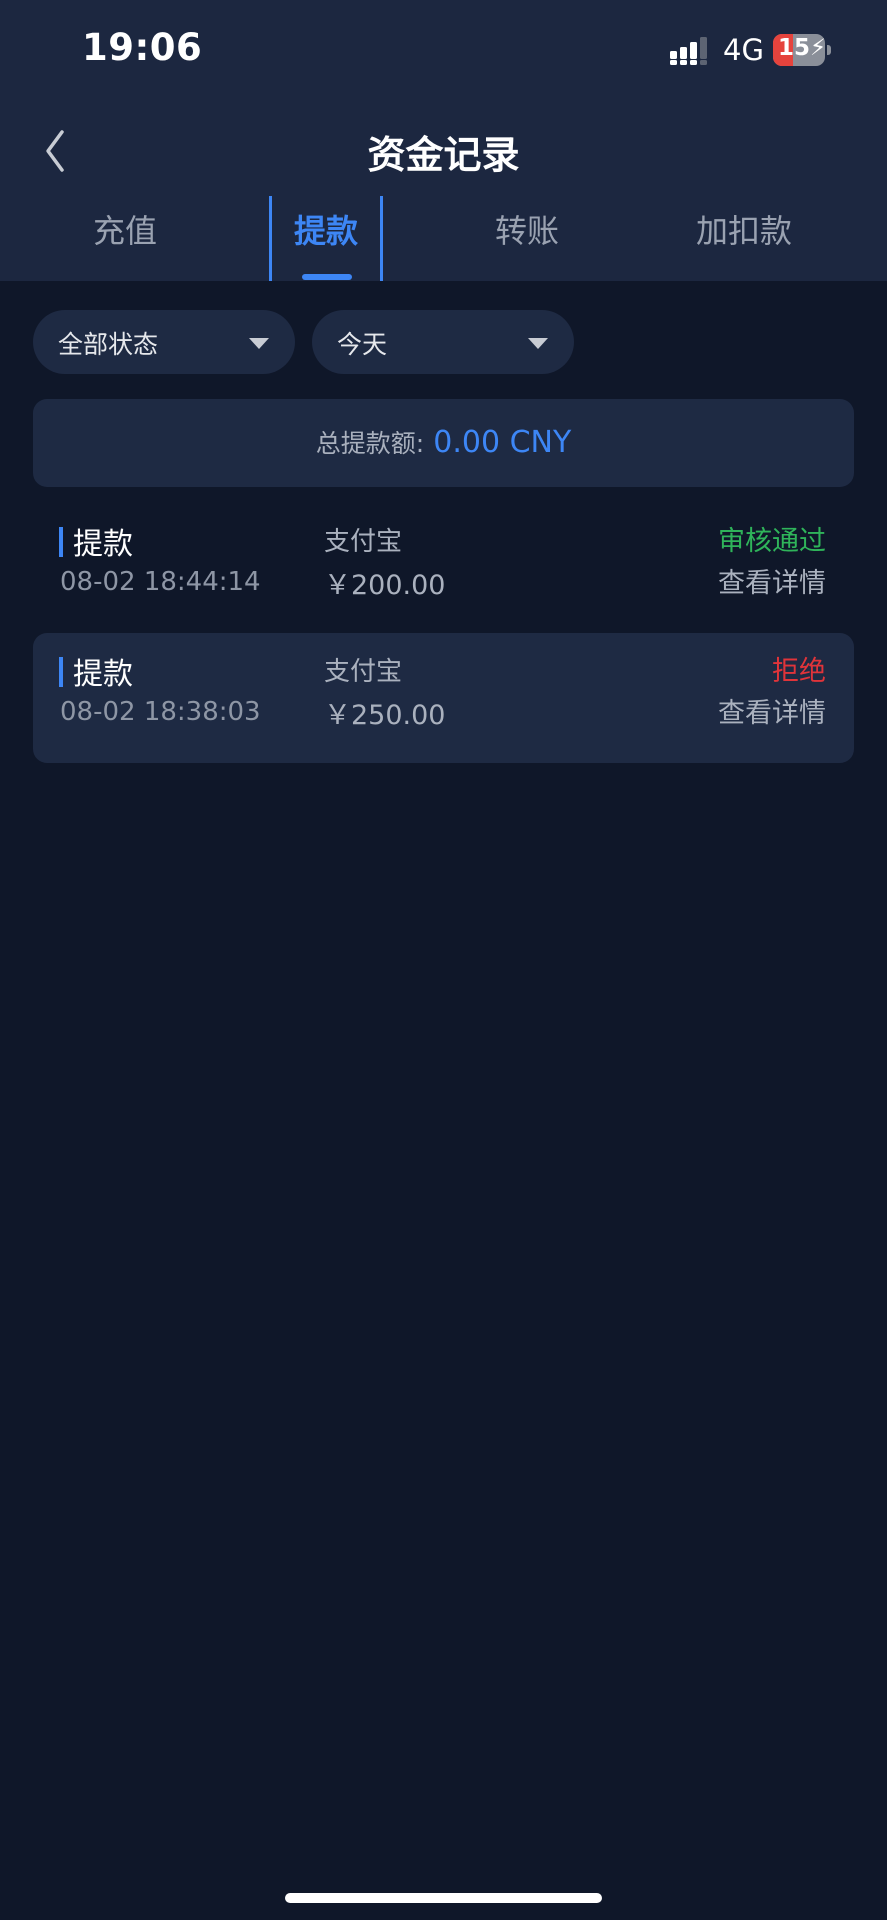 The width and height of the screenshot is (887, 1920). Describe the element at coordinates (443, 698) in the screenshot. I see `record-row: 提款 08-02 18:38:03 支付宝 ￥250.00 拒绝 查看详情` at that location.